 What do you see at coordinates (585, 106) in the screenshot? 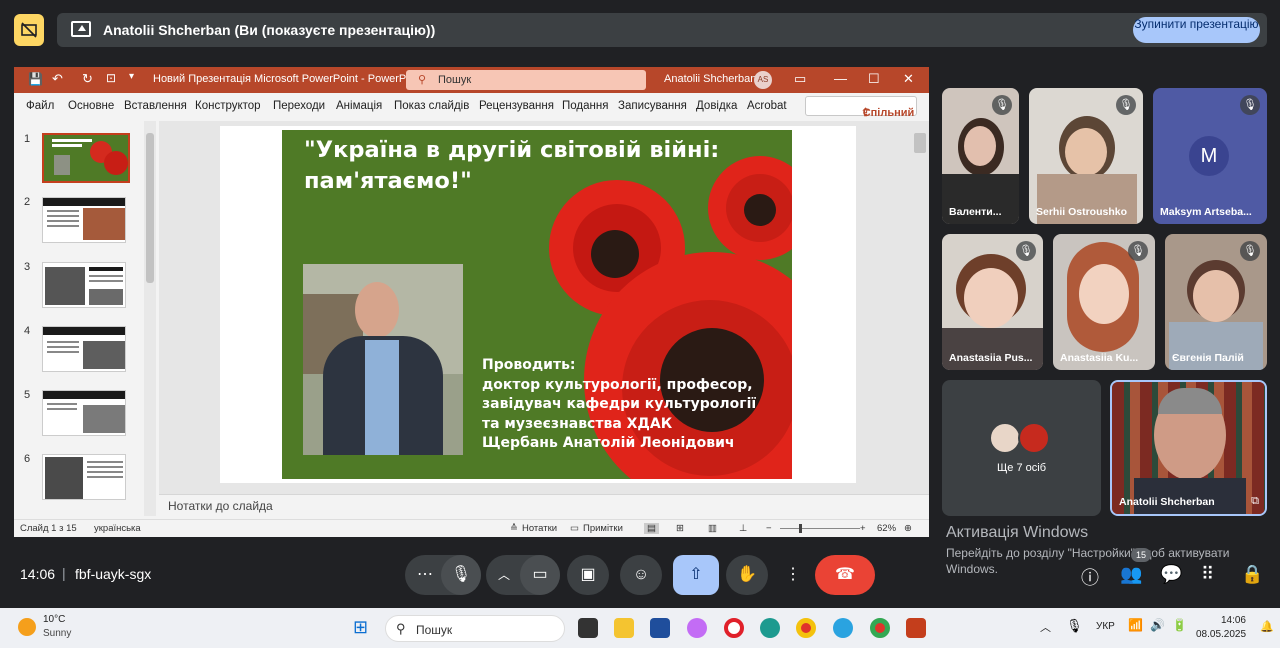
I see `tab-view: Подання` at bounding box center [585, 106].